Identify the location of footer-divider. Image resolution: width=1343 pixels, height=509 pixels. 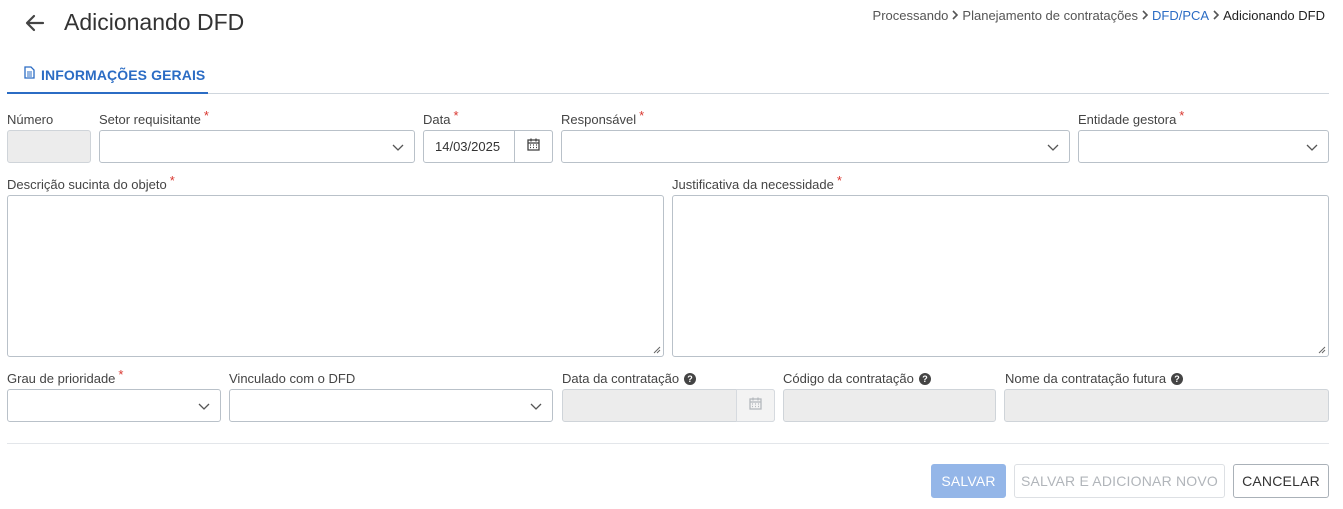
(668, 443).